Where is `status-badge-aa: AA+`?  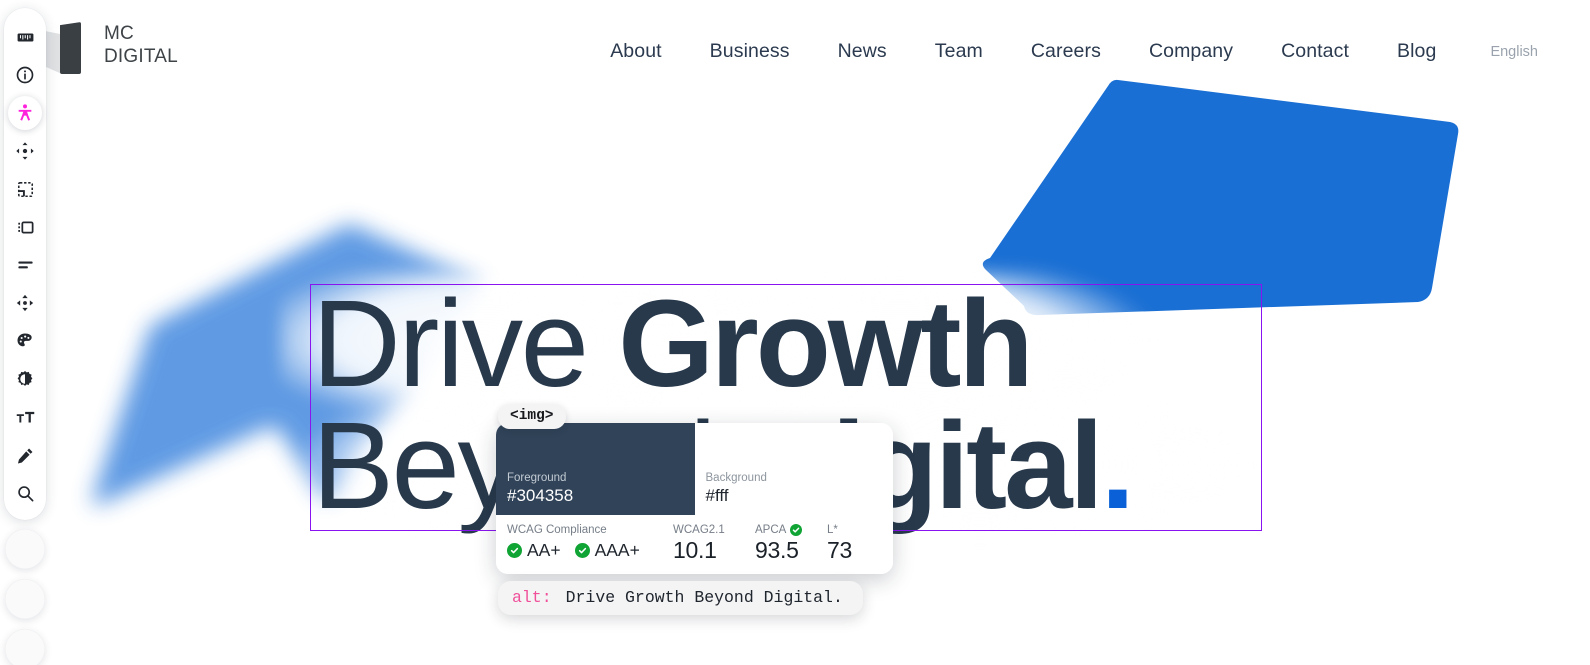
status-badge-aa: AA+ is located at coordinates (534, 550).